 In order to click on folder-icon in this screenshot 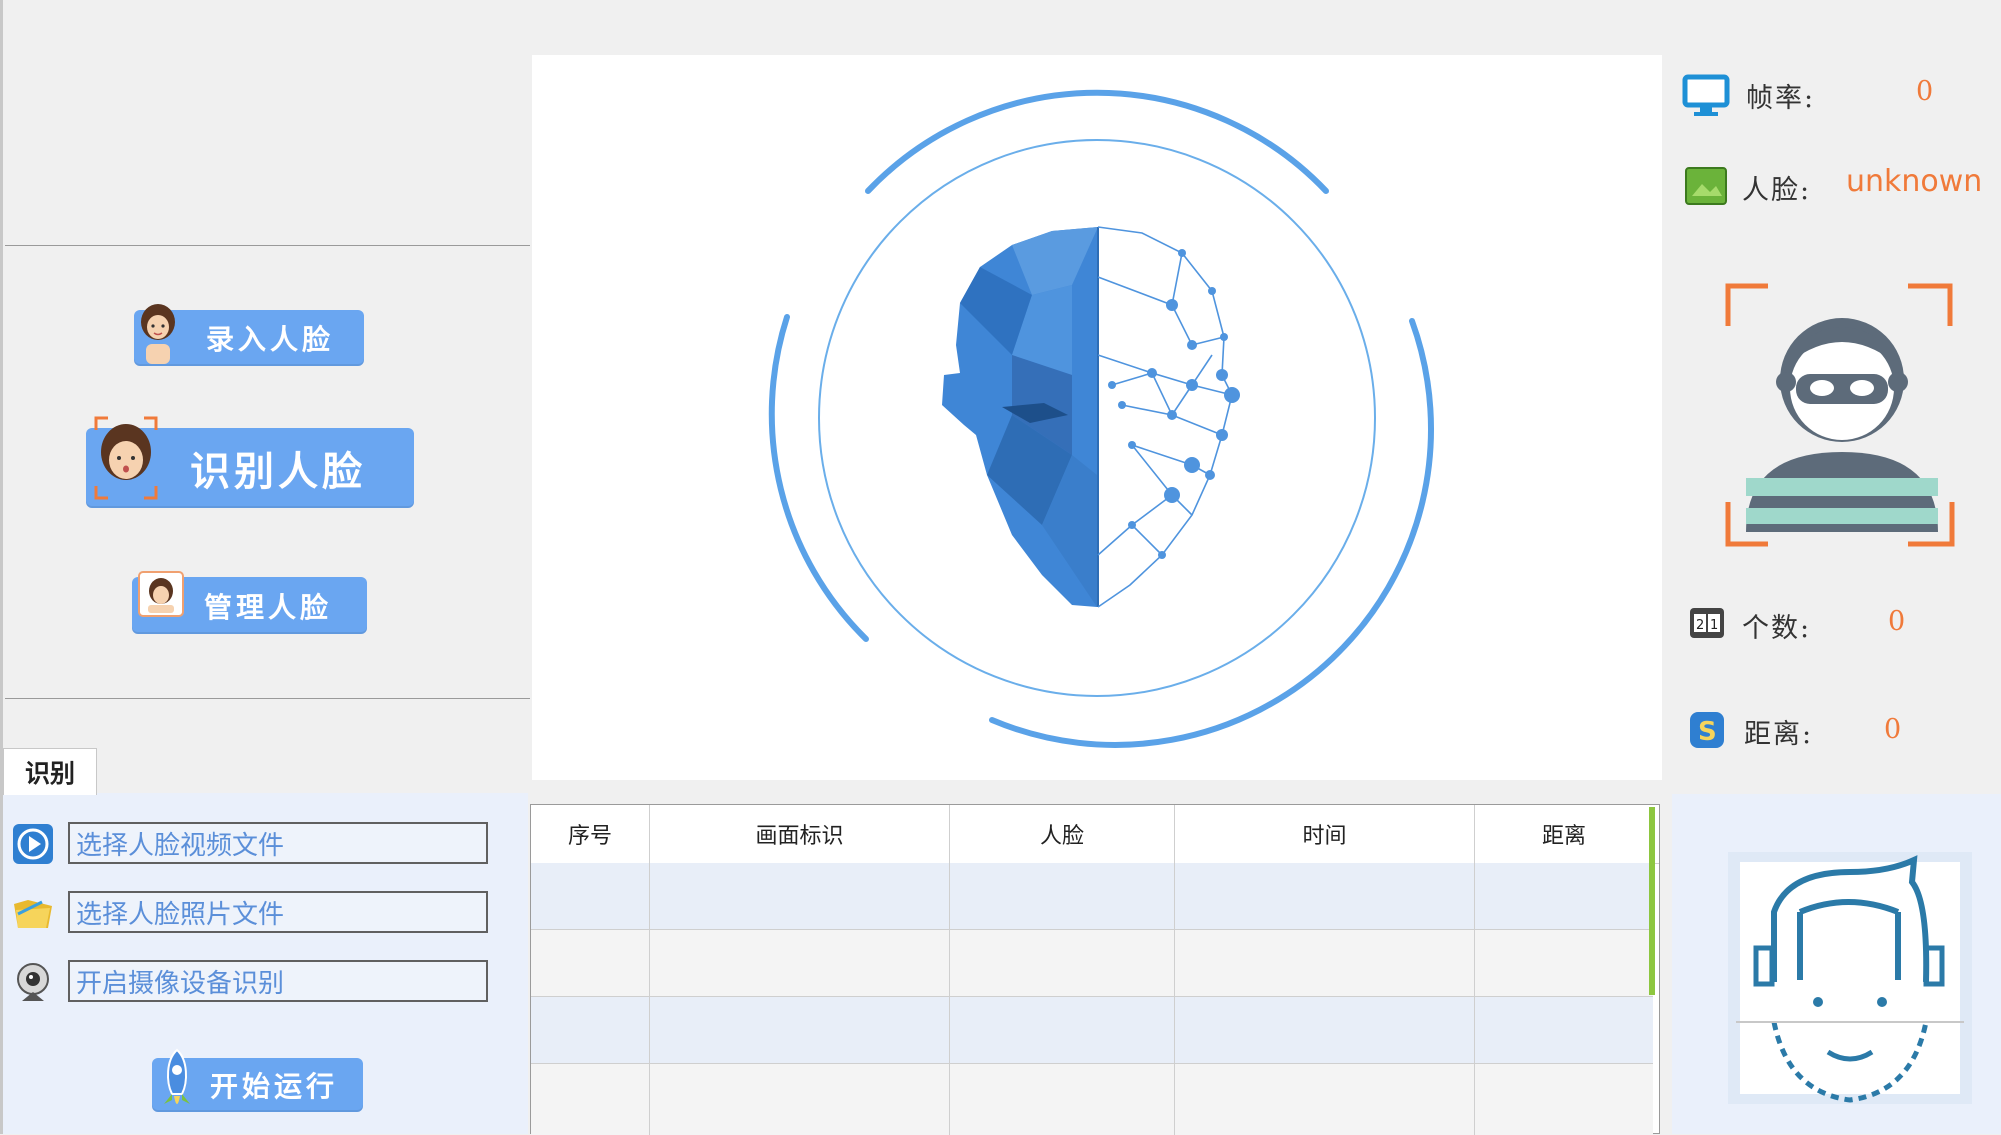, I will do `click(33, 914)`.